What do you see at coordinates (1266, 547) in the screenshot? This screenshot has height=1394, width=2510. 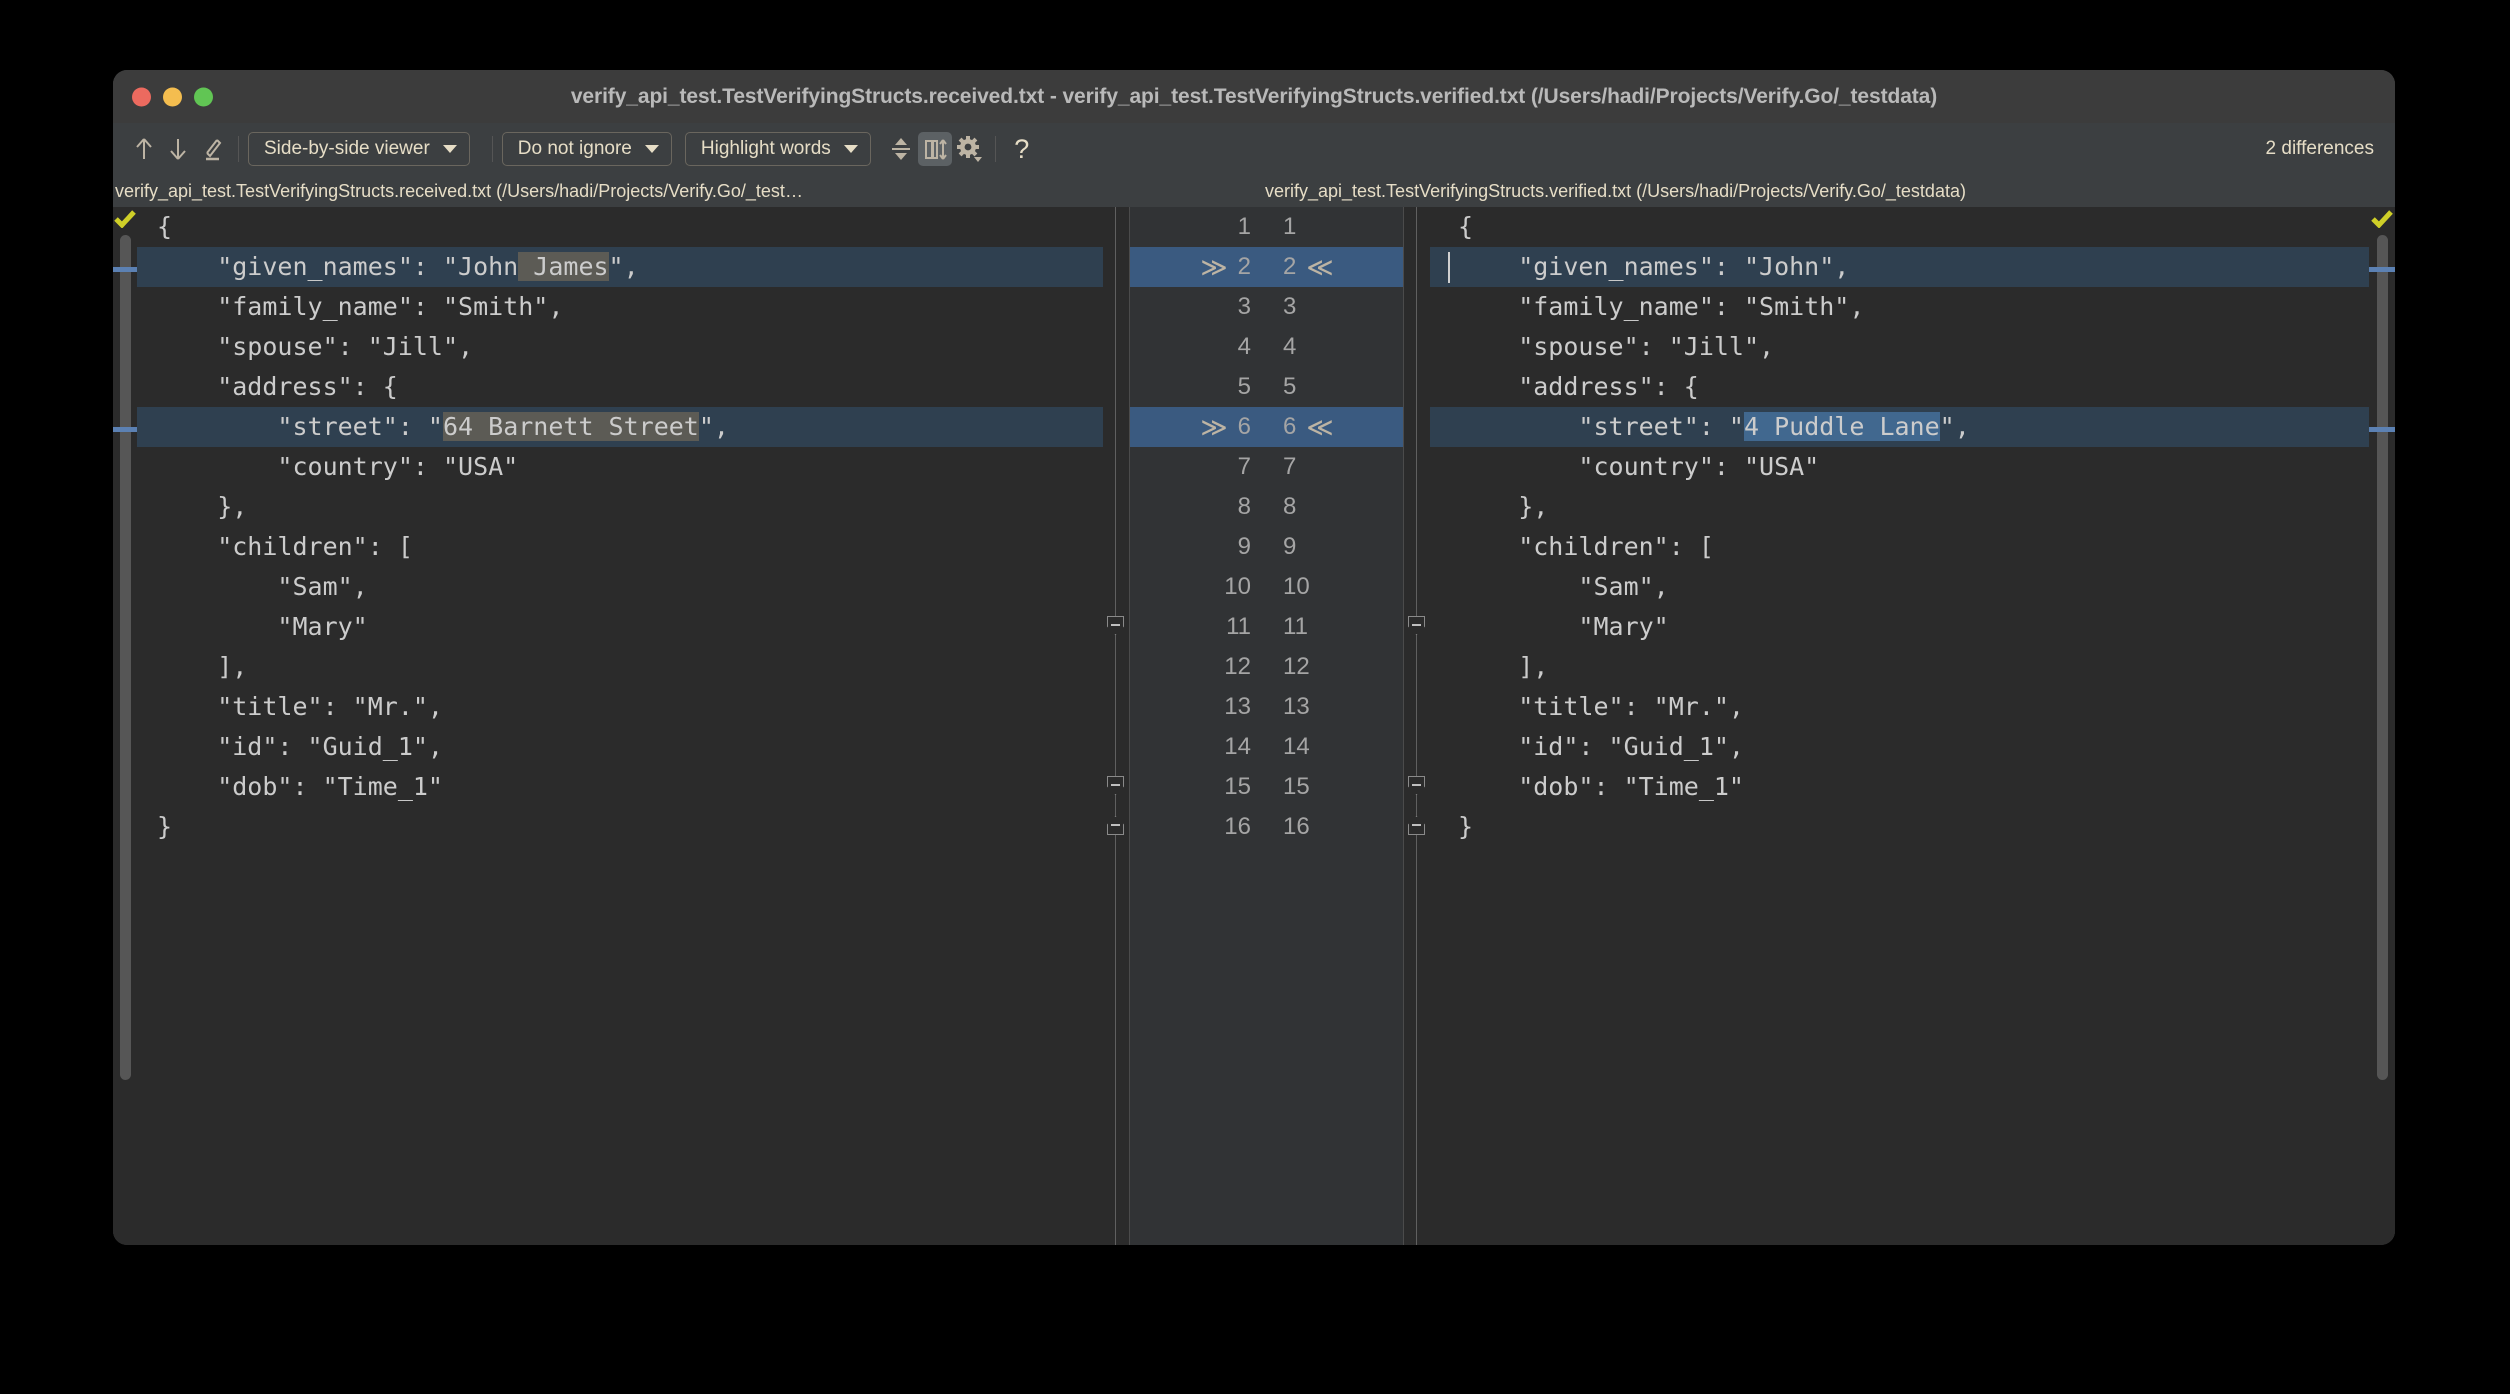 I see `gutter-row: 99` at bounding box center [1266, 547].